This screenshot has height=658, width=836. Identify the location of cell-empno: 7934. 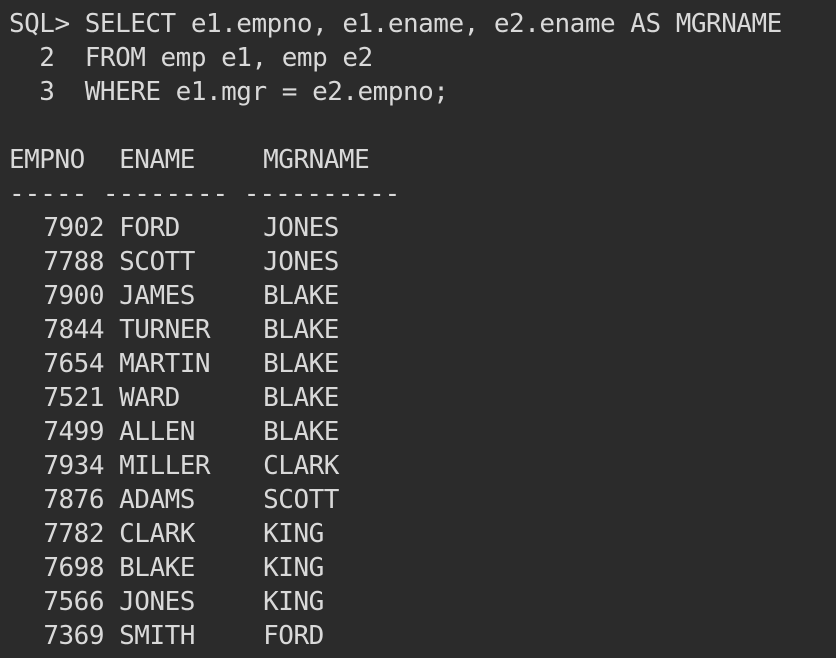
(73, 466).